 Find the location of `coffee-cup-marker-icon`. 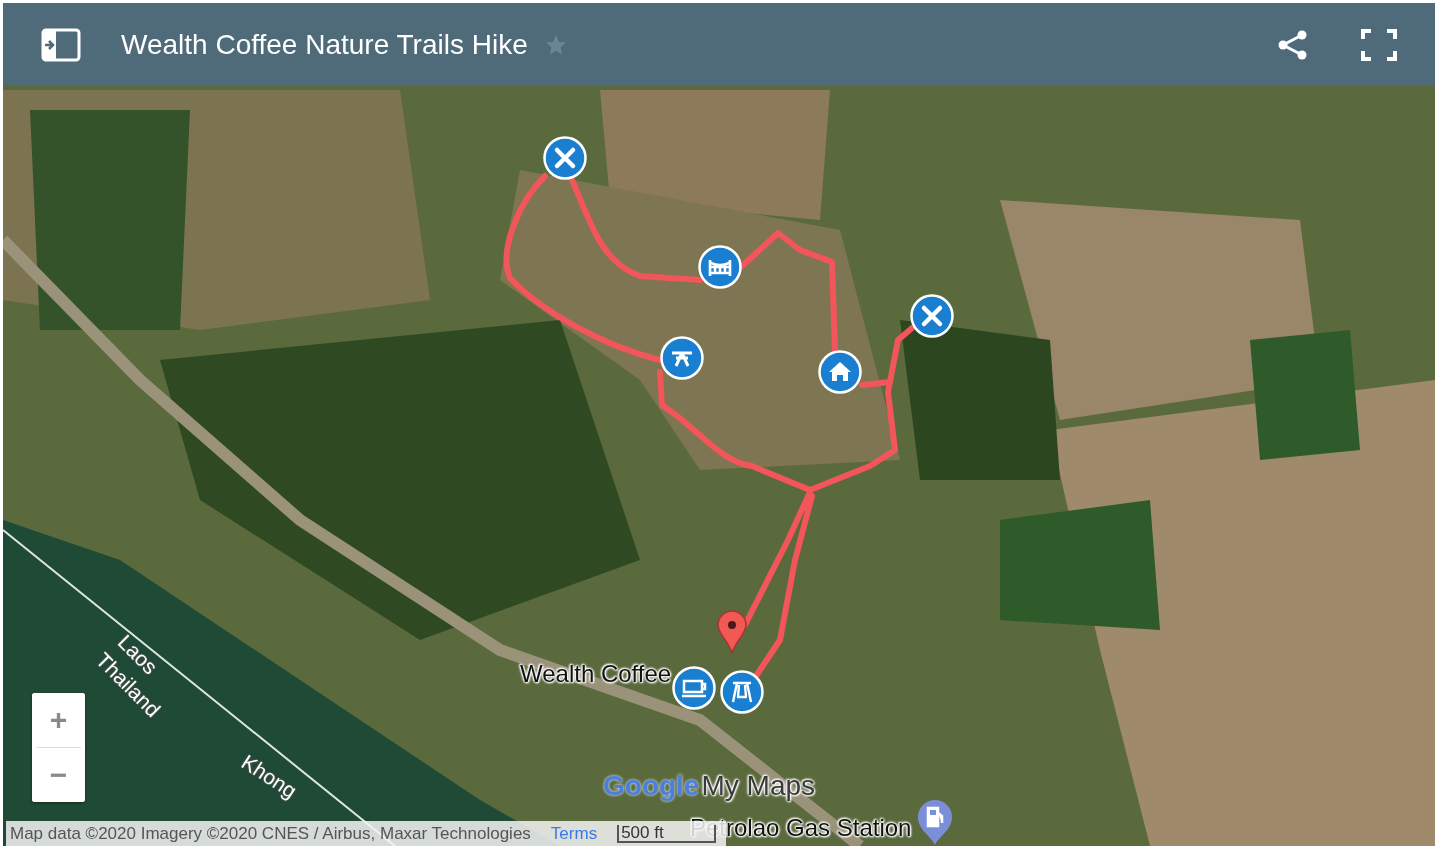

coffee-cup-marker-icon is located at coordinates (694, 688).